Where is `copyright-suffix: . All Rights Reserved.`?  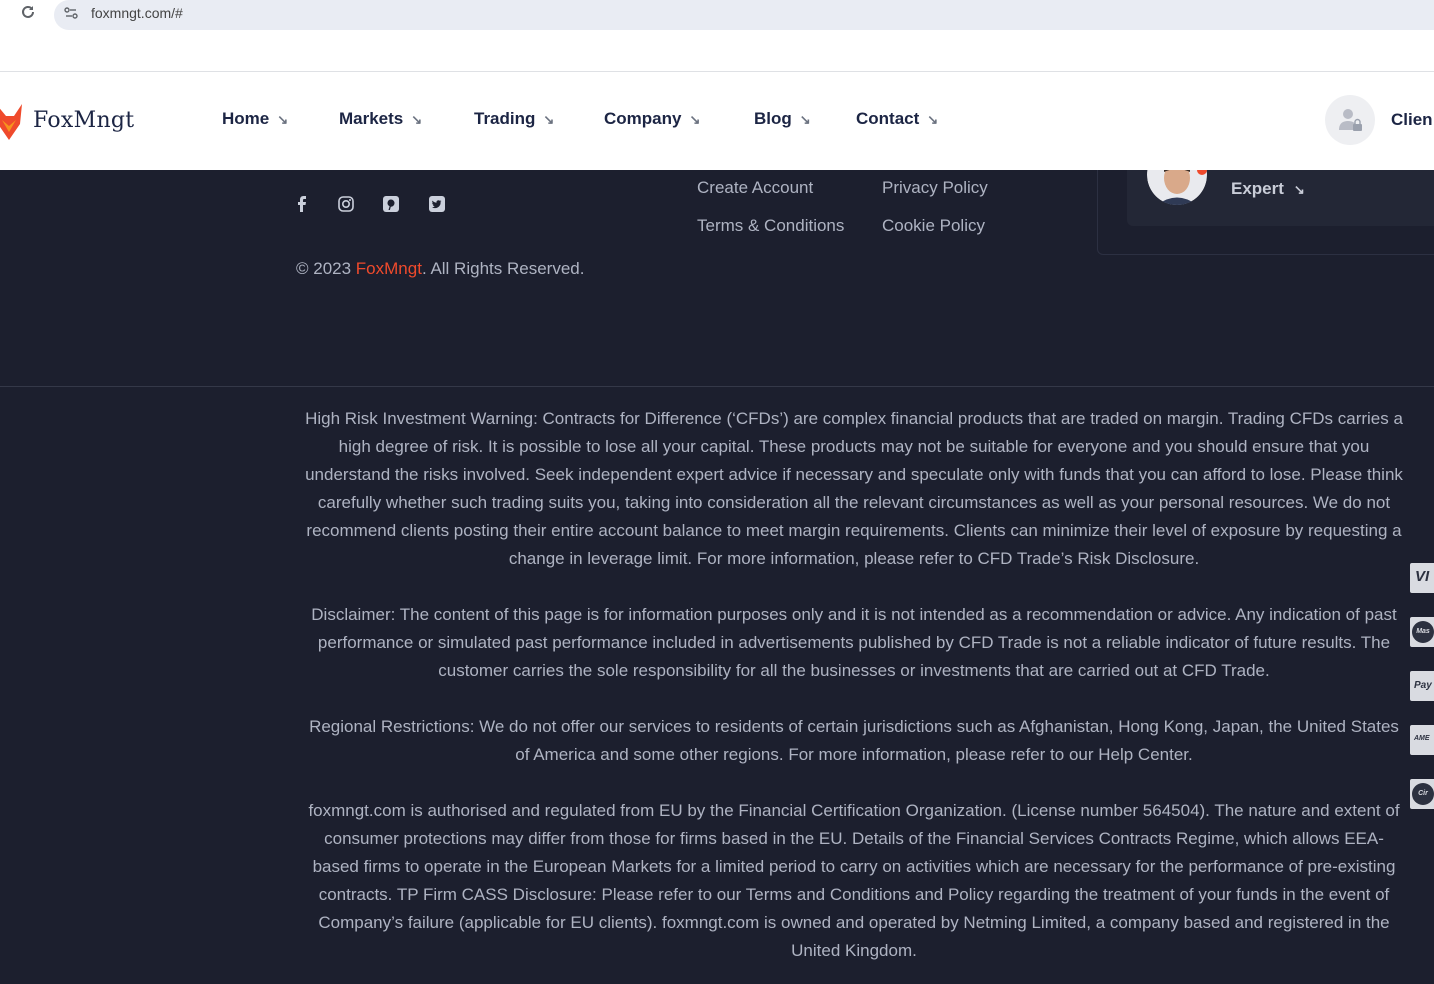 copyright-suffix: . All Rights Reserved. is located at coordinates (503, 268).